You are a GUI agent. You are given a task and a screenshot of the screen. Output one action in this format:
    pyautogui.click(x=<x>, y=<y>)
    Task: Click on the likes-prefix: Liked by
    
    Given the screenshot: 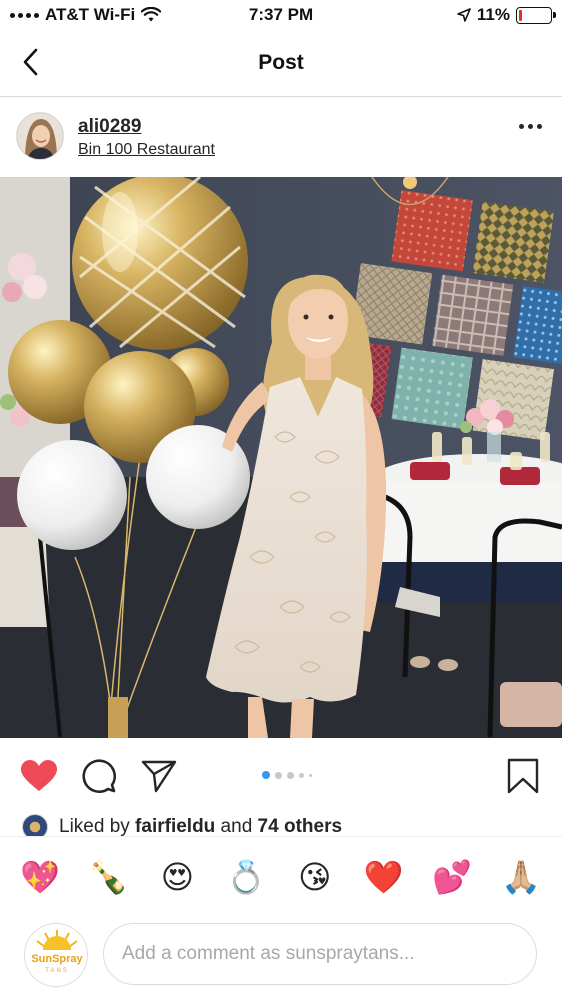 What is the action you would take?
    pyautogui.click(x=97, y=826)
    